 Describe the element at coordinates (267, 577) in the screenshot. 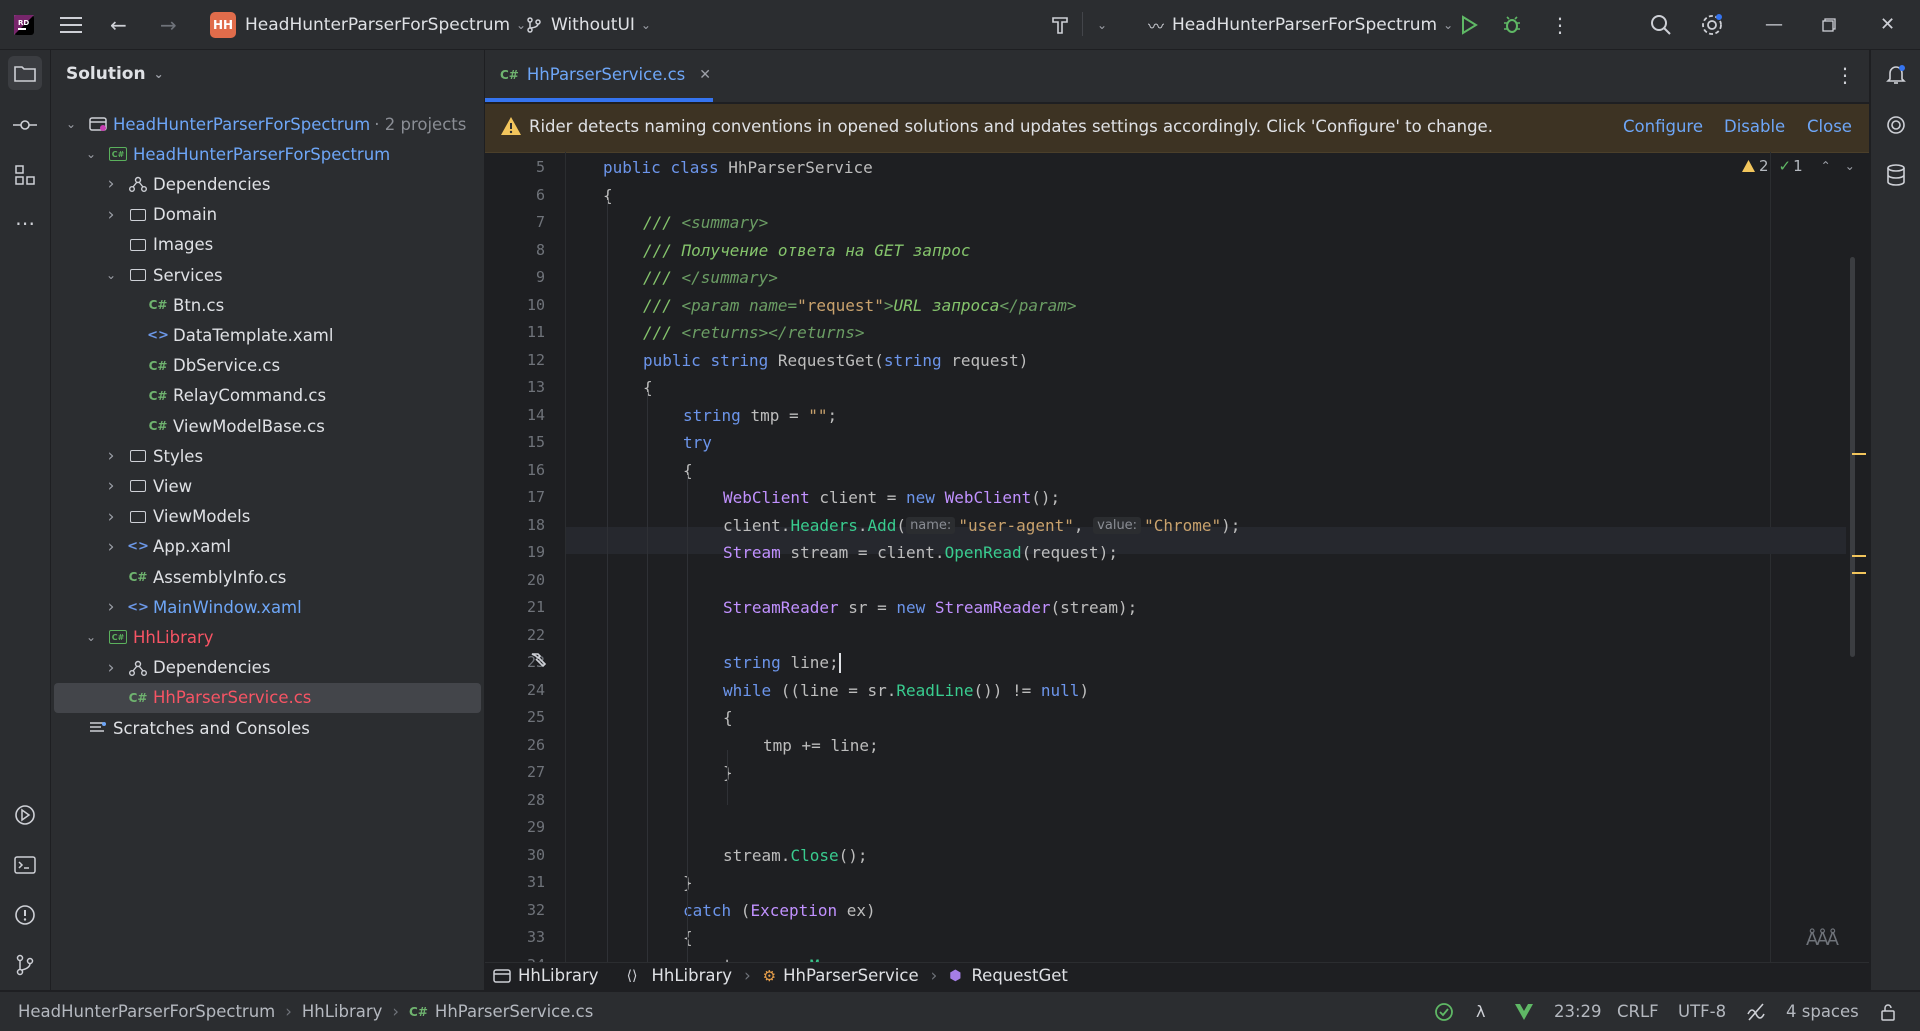

I see `tree-item: C# AssemblyInfo.cs` at that location.